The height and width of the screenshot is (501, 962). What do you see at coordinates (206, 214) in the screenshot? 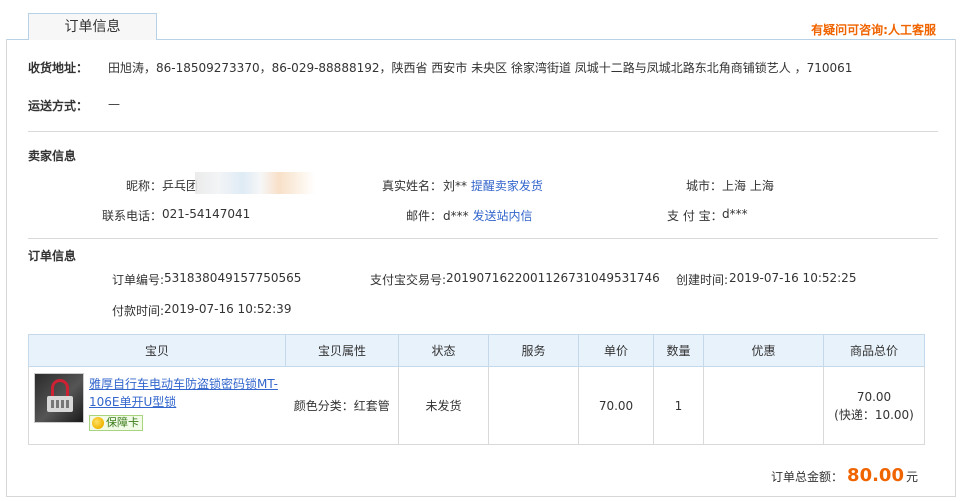
I see `phone-value: 021-54147041` at bounding box center [206, 214].